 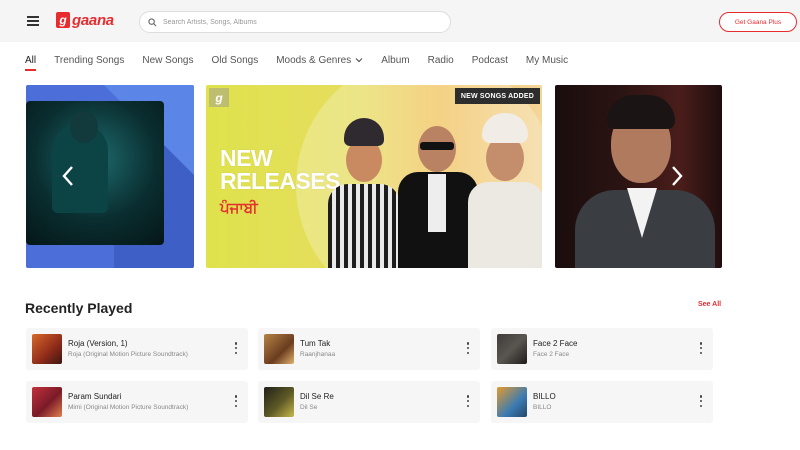 I want to click on banner-headline: NEW RELEASES, so click(x=280, y=170).